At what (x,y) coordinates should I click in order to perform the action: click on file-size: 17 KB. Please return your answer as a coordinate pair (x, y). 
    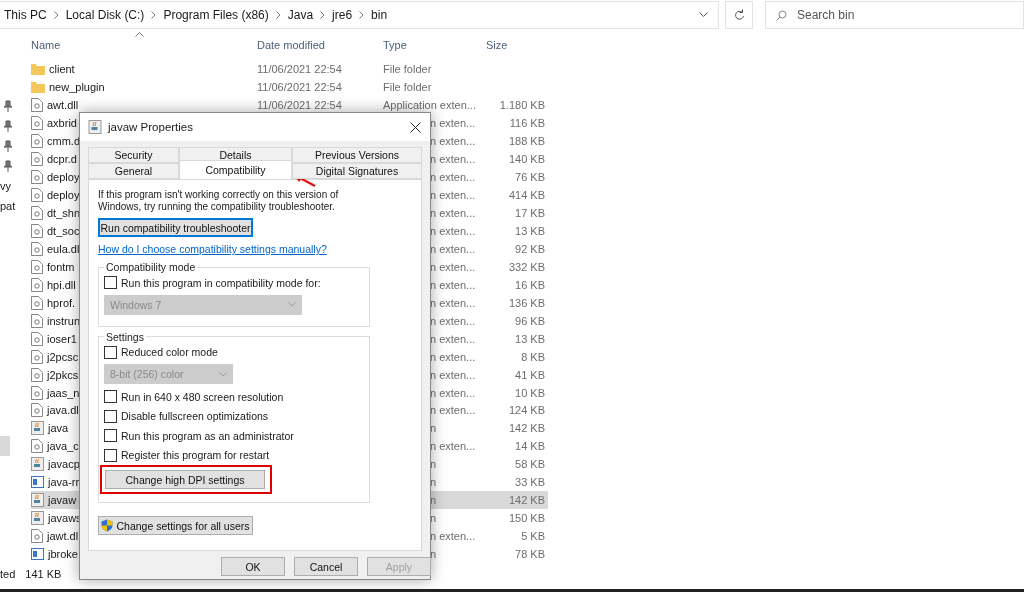
    Looking at the image, I should click on (530, 213).